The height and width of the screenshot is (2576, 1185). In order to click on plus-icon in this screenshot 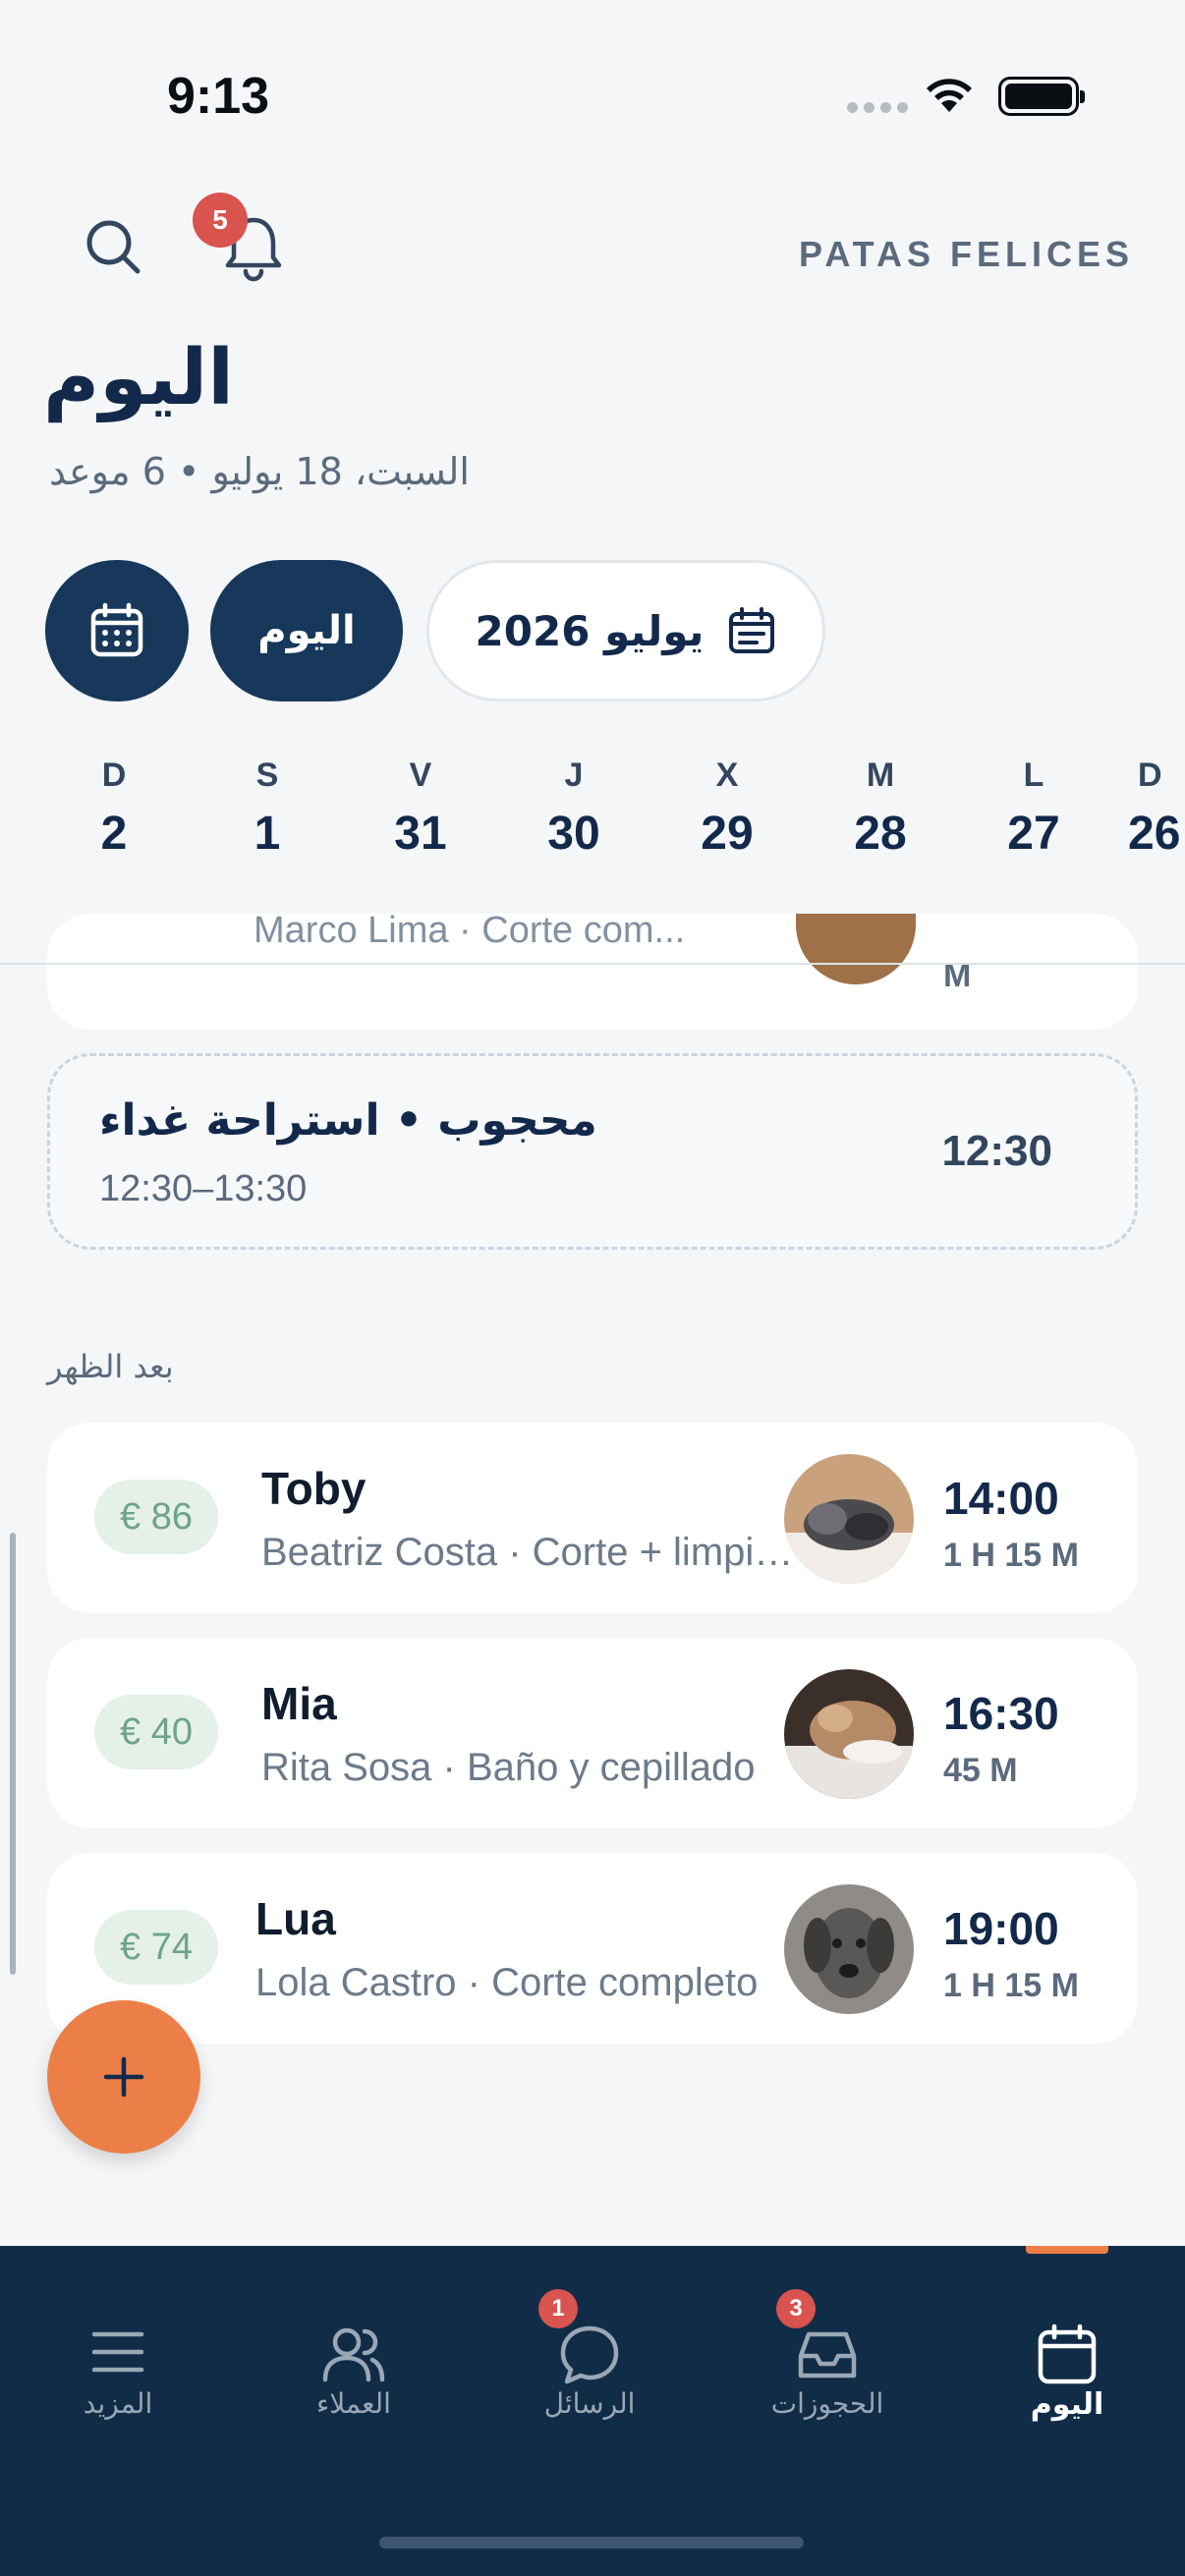, I will do `click(124, 2077)`.